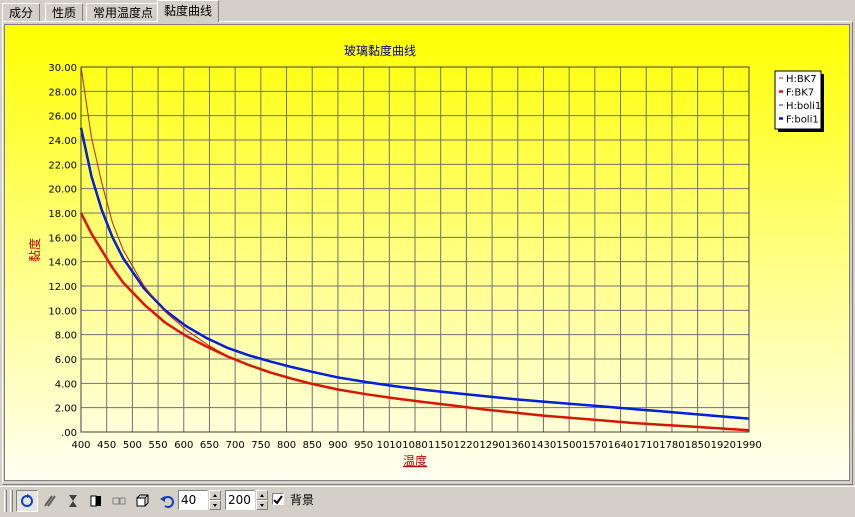  I want to click on x-tick-label: 1010, so click(389, 445).